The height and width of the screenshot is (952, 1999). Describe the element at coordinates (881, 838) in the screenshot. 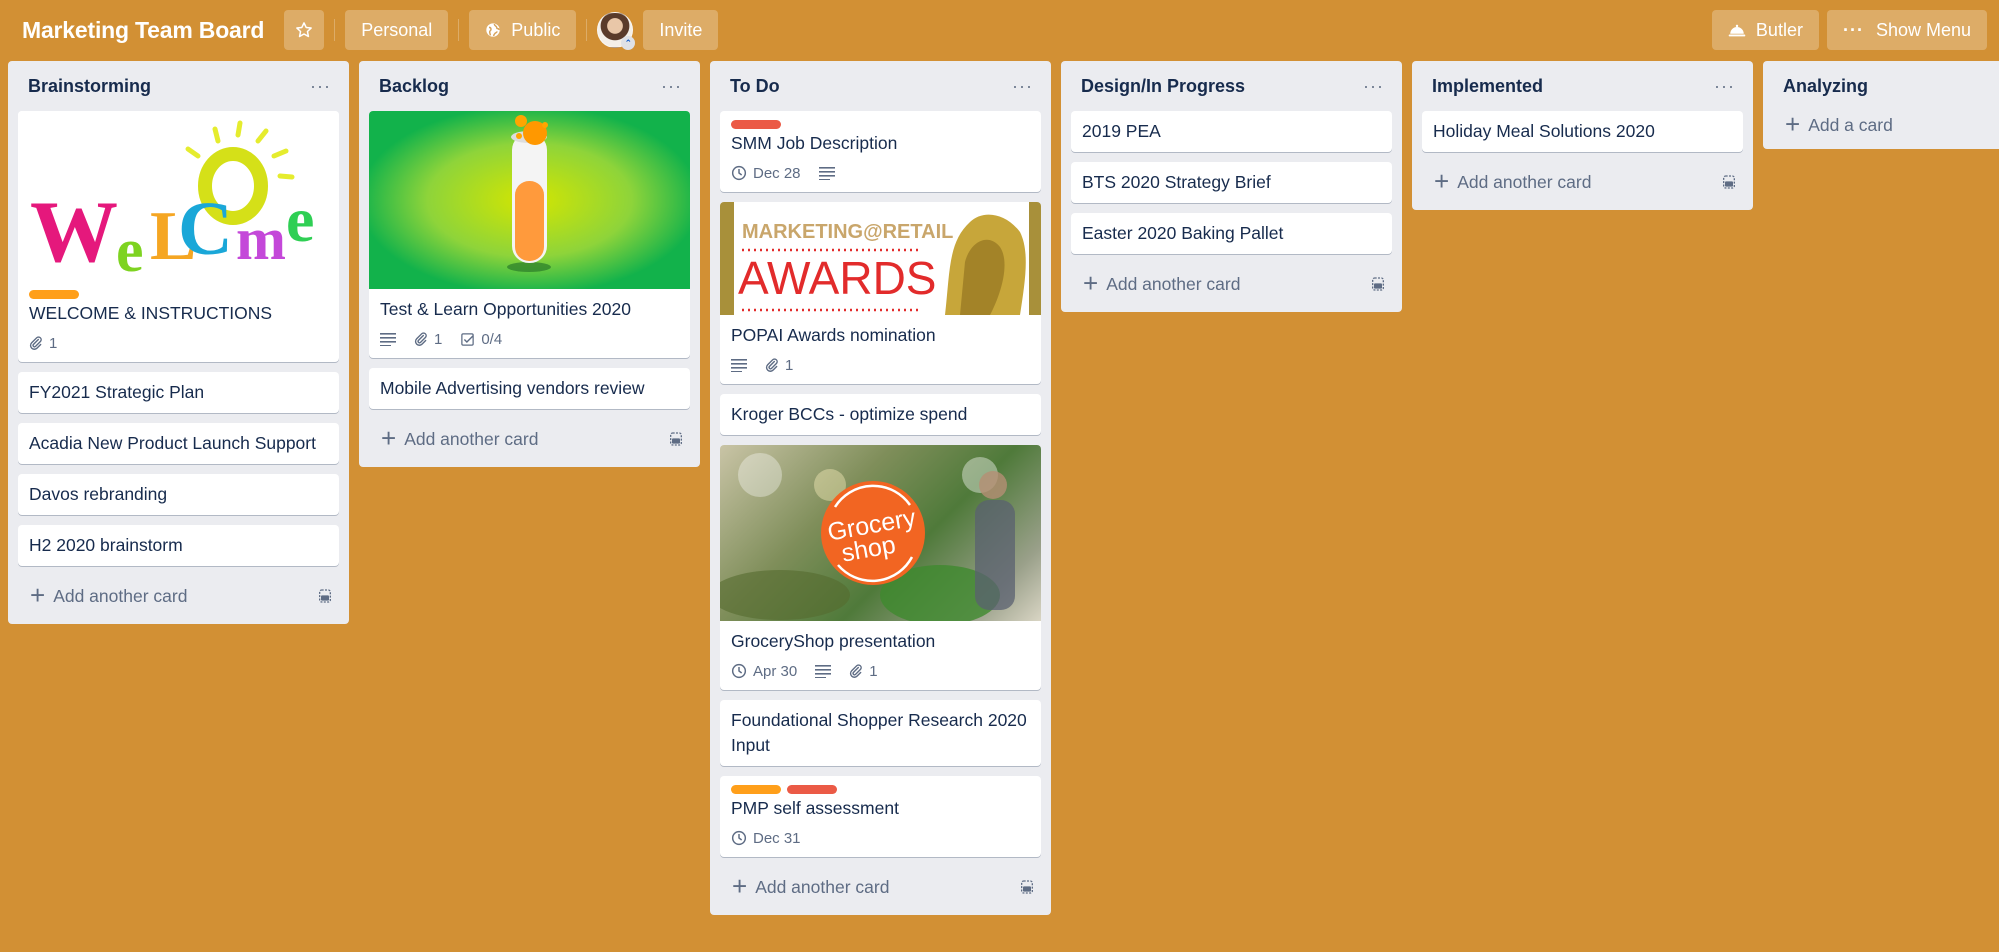

I see `card-badges: Dec 31` at that location.